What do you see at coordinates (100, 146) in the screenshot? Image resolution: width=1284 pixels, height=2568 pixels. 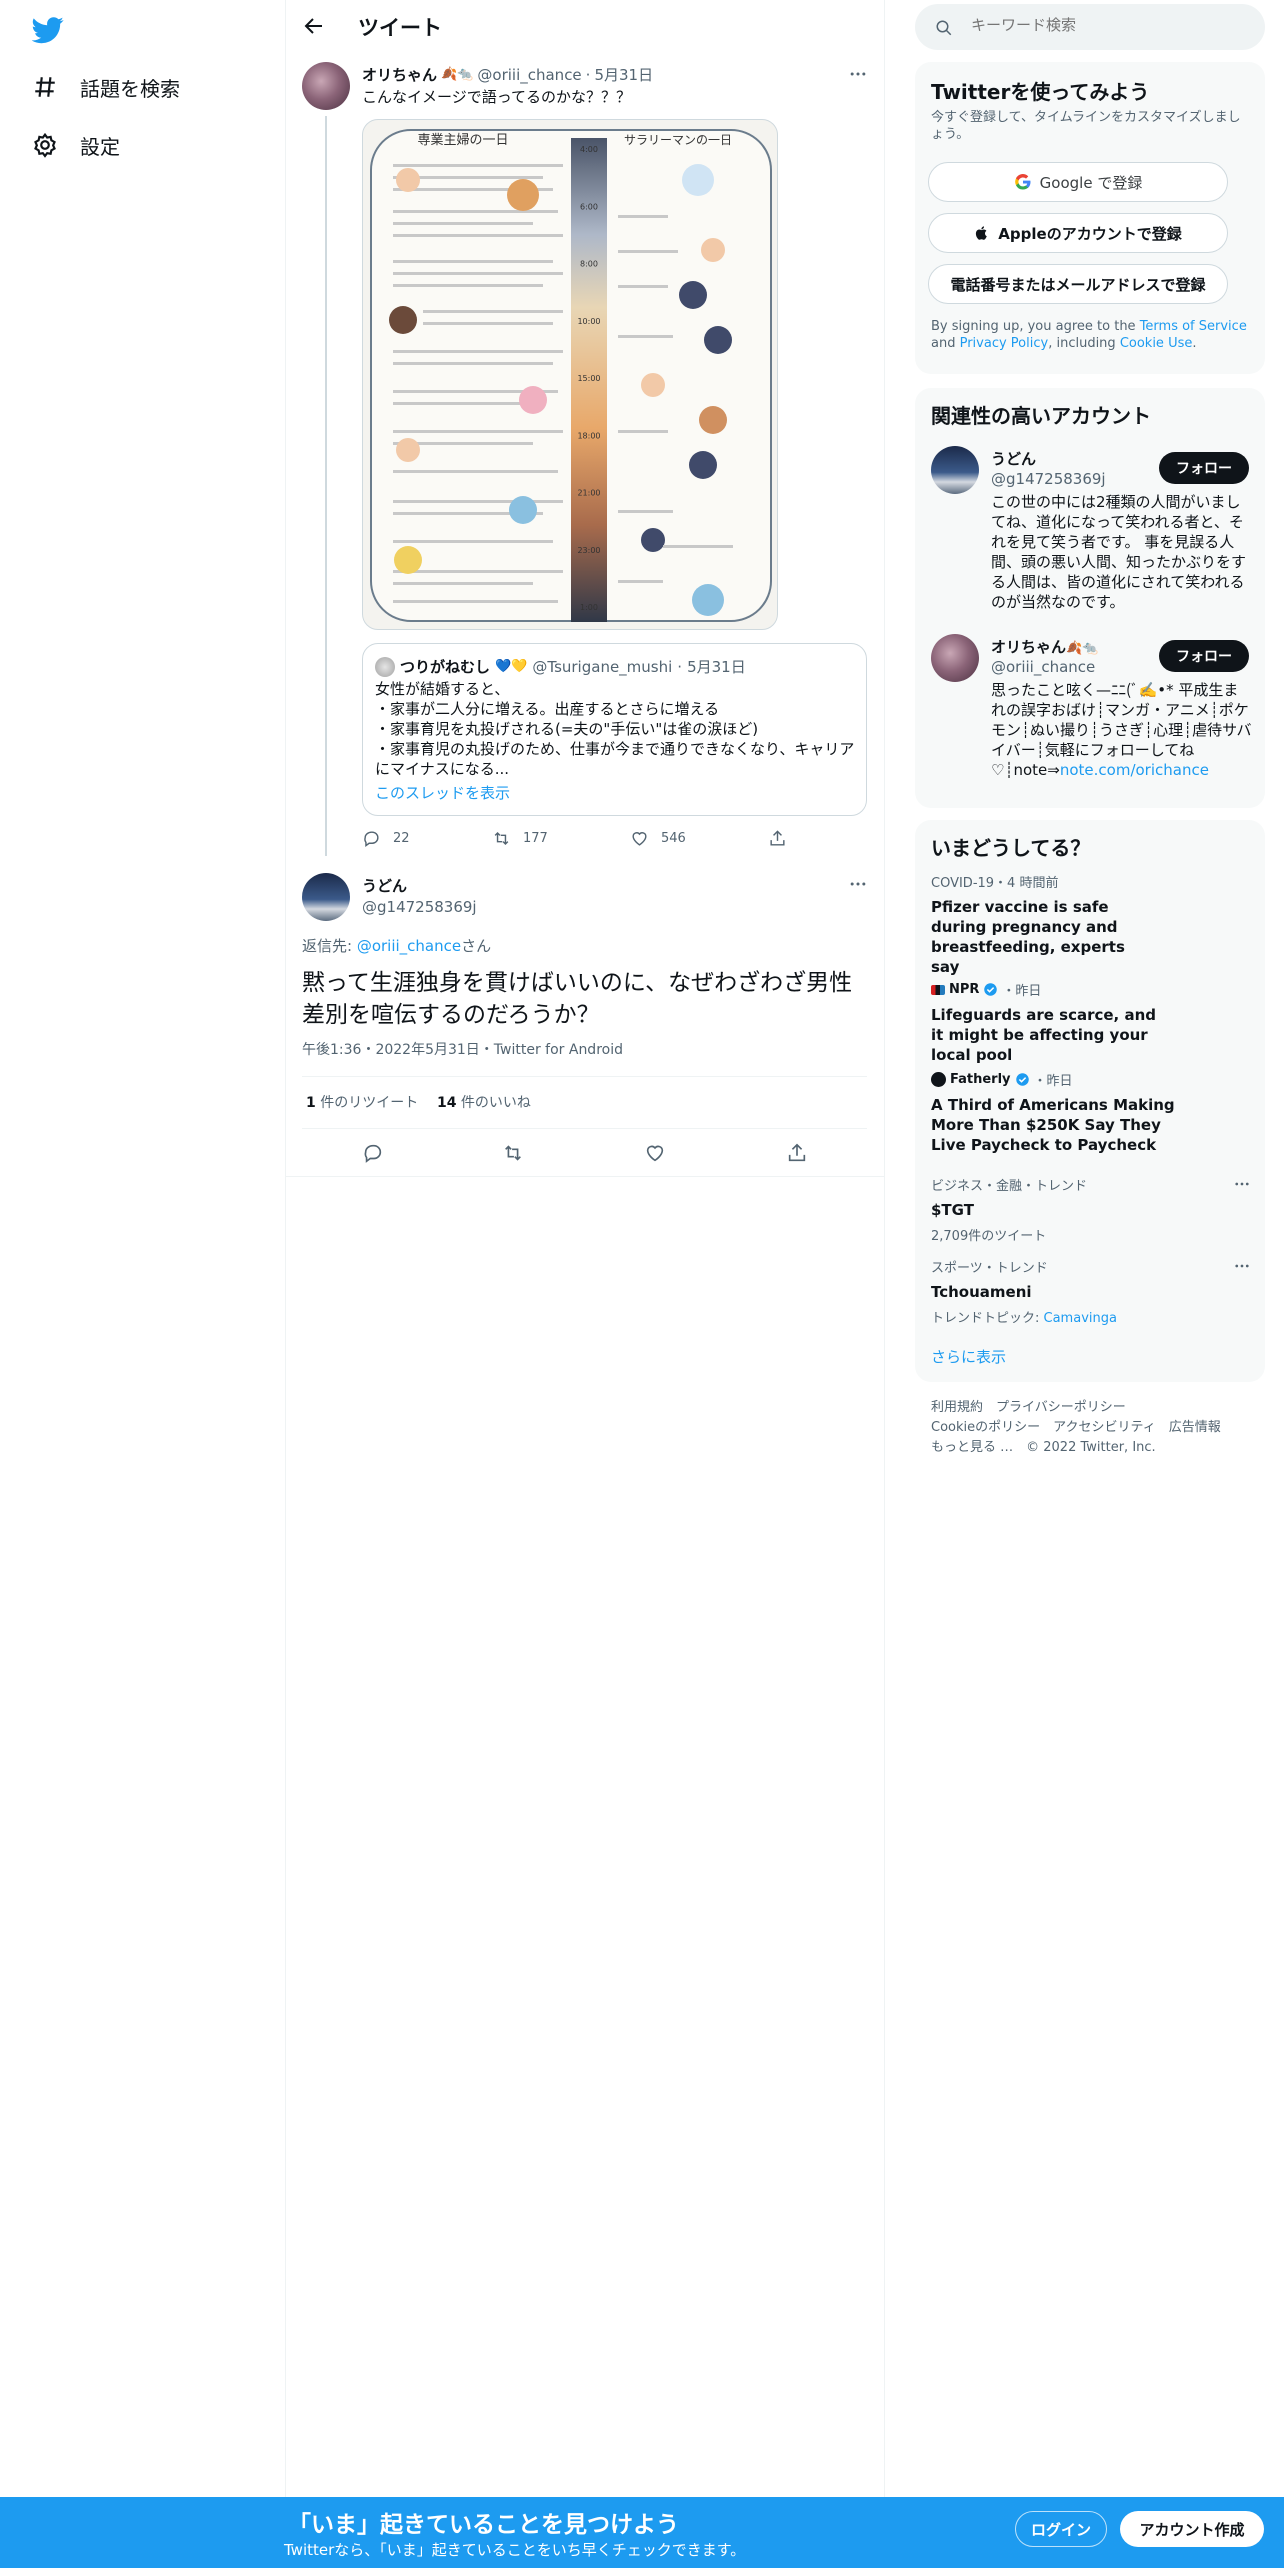 I see `nav-item-settings-label: 設定` at bounding box center [100, 146].